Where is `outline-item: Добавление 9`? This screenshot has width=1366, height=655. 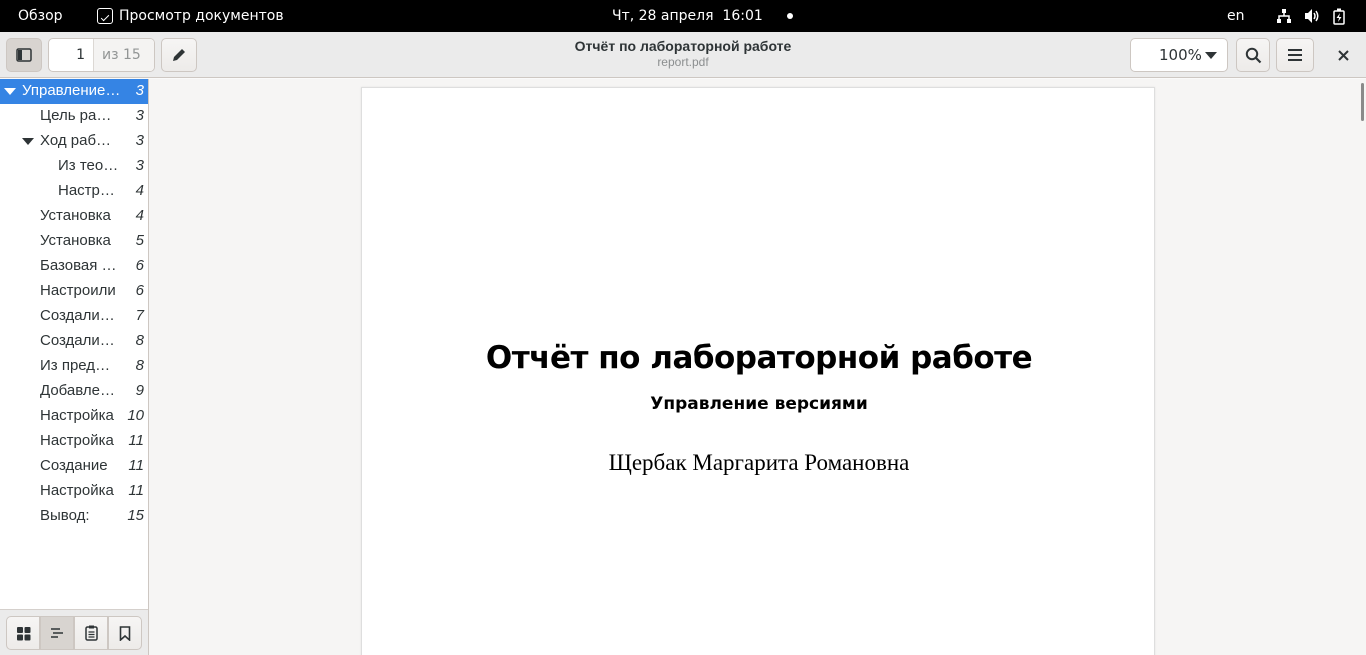
outline-item: Добавление 9 is located at coordinates (74, 391).